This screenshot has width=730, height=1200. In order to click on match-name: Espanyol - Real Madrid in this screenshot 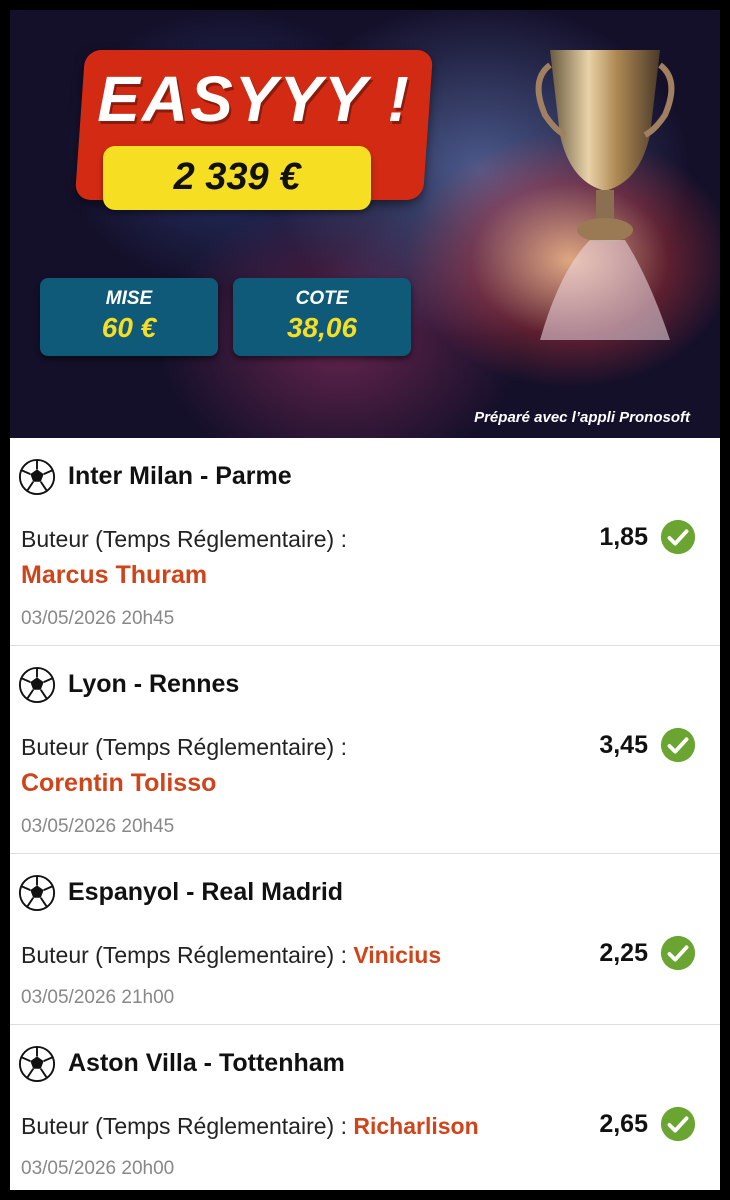, I will do `click(206, 892)`.